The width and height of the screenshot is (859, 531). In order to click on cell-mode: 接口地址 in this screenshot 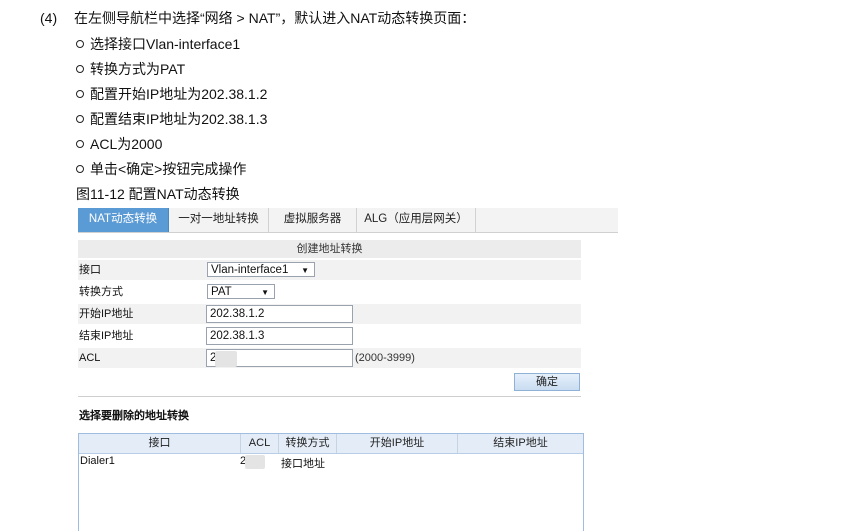, I will do `click(303, 464)`.